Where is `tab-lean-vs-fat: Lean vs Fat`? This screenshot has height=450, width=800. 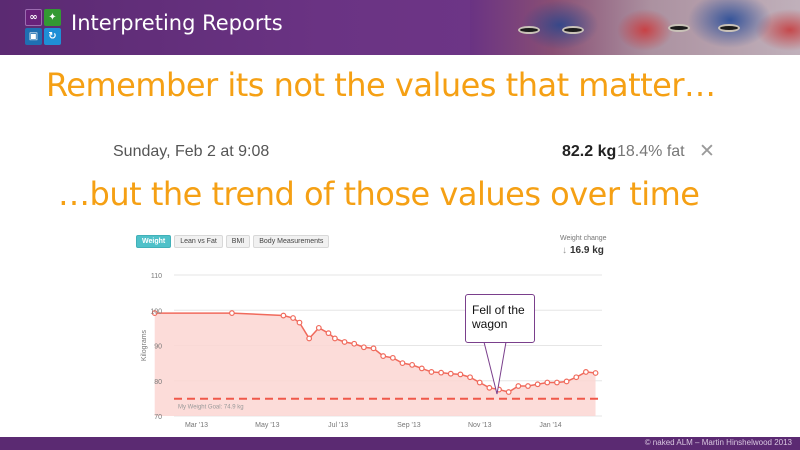 tab-lean-vs-fat: Lean vs Fat is located at coordinates (198, 241).